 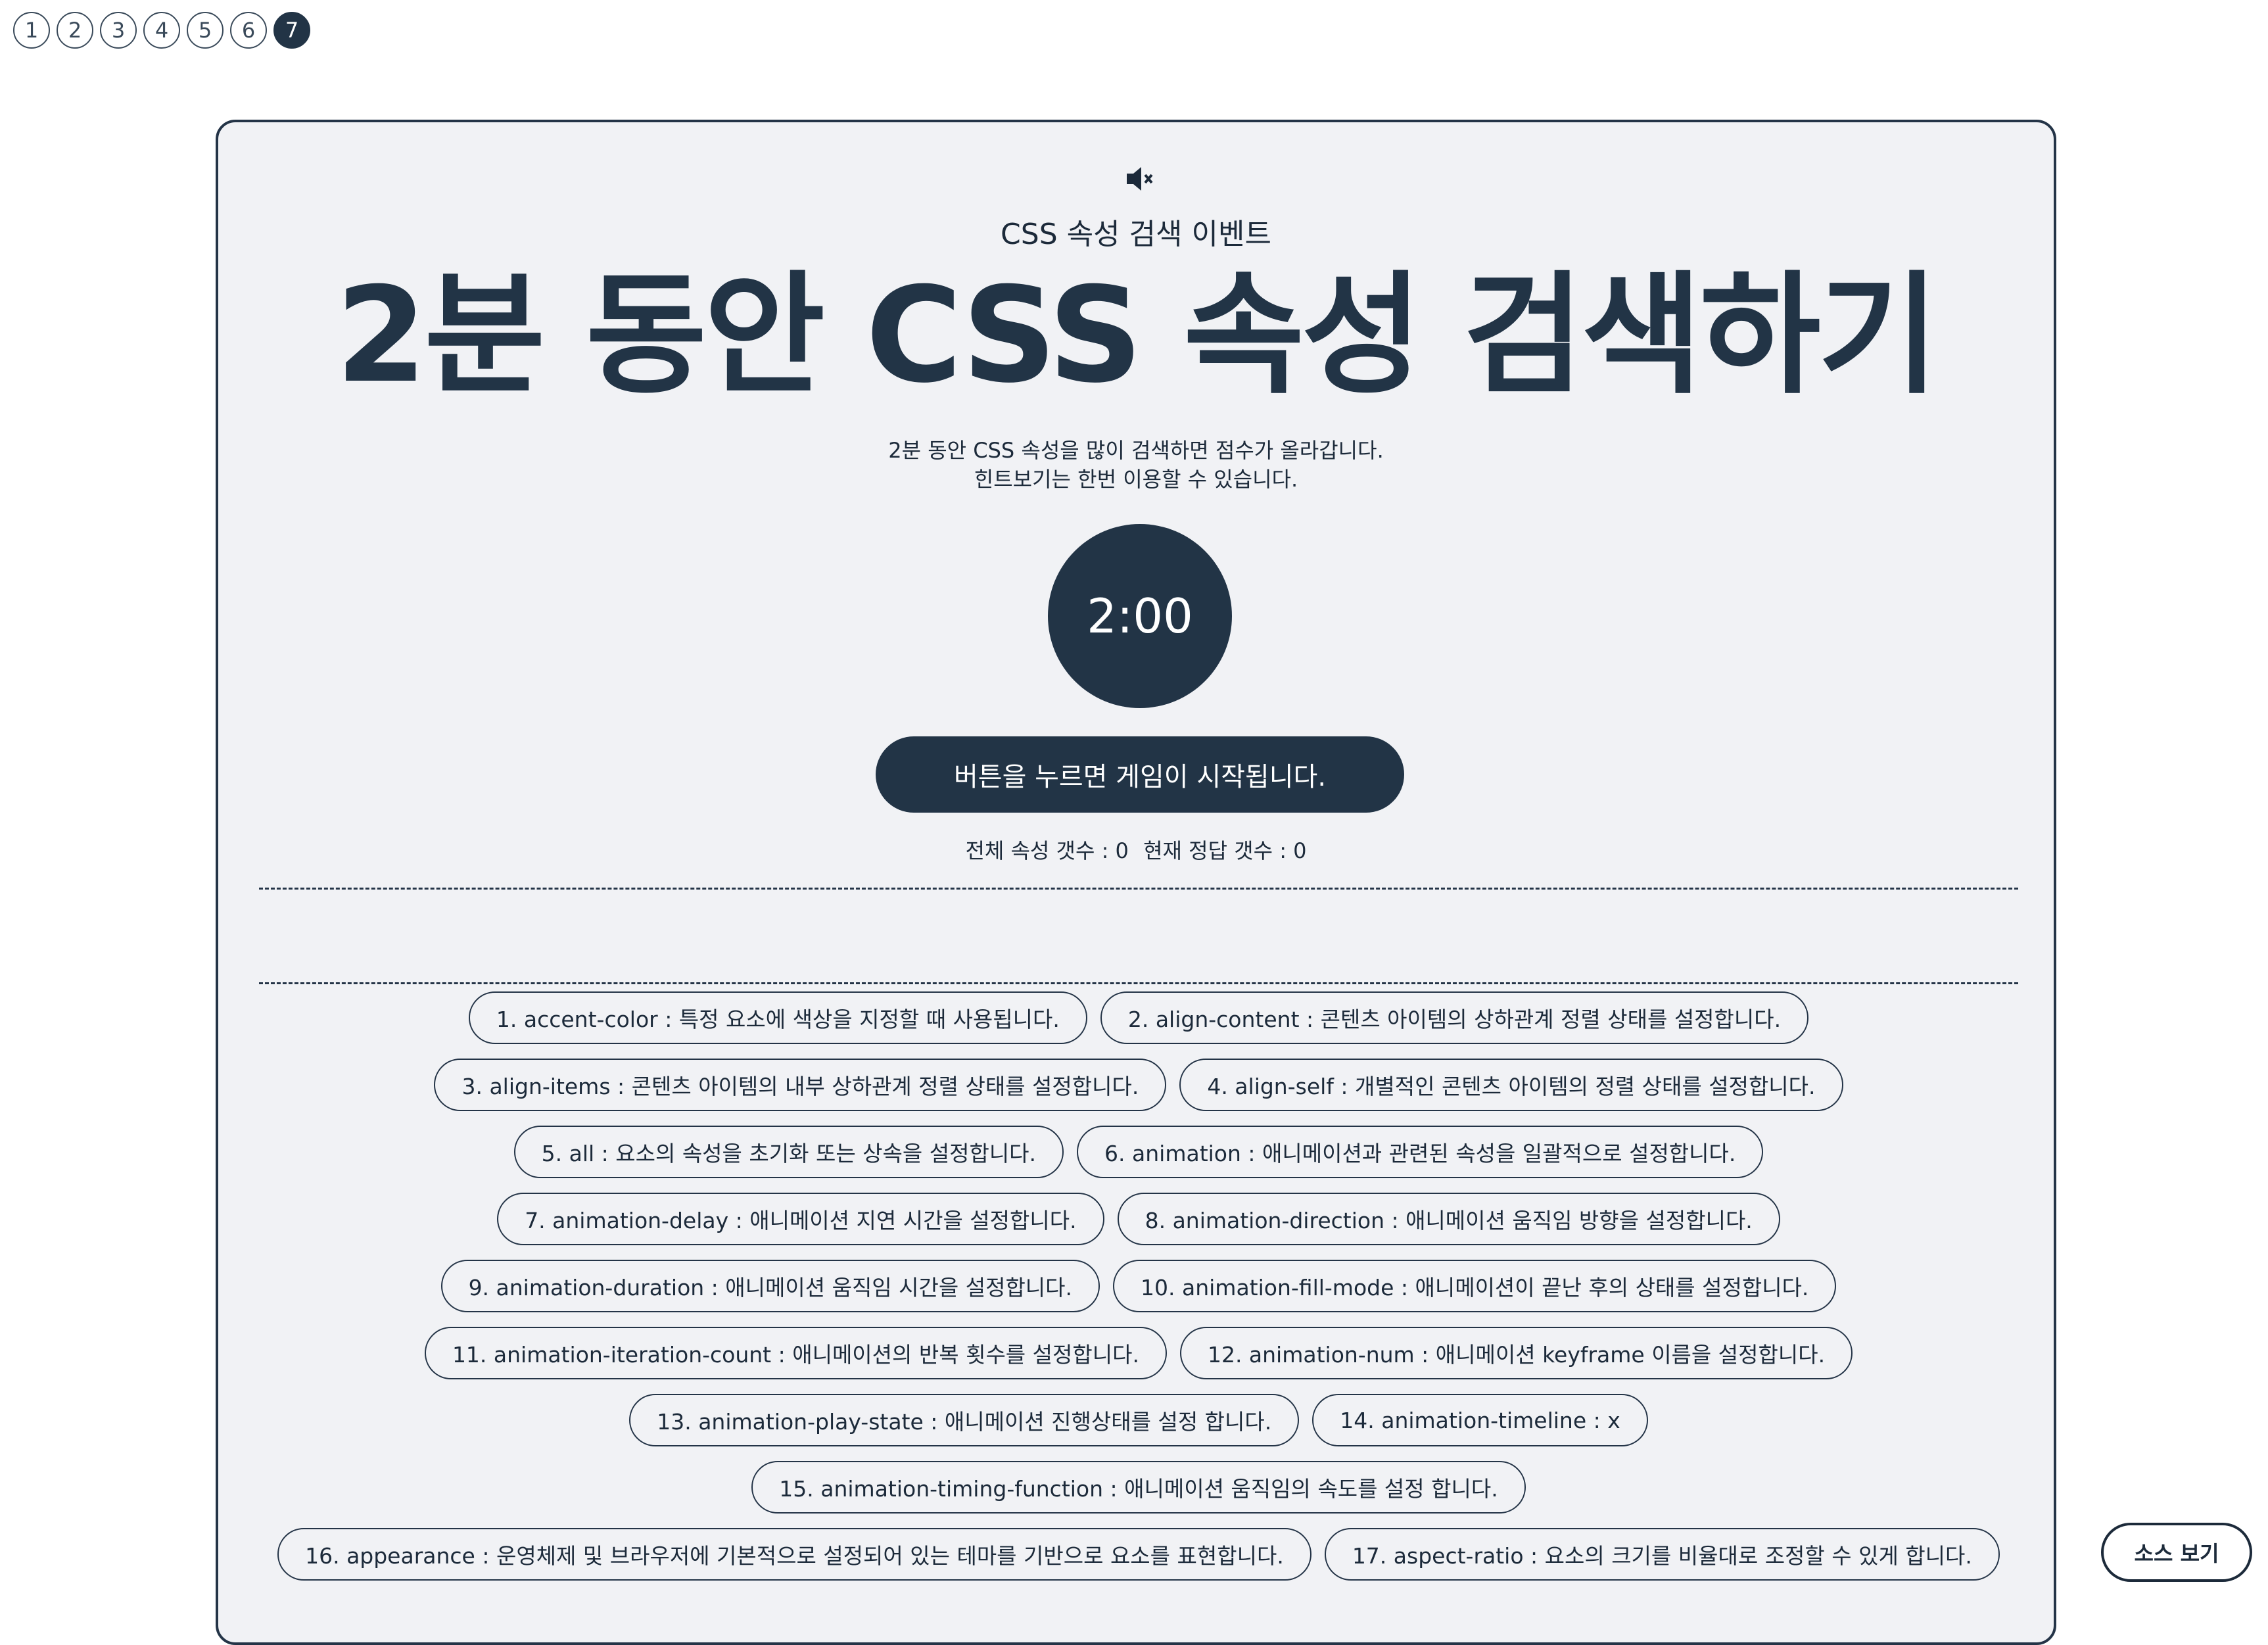 What do you see at coordinates (1225, 850) in the screenshot?
I see `correct-count-label: 현재 정답 갯수 : 0` at bounding box center [1225, 850].